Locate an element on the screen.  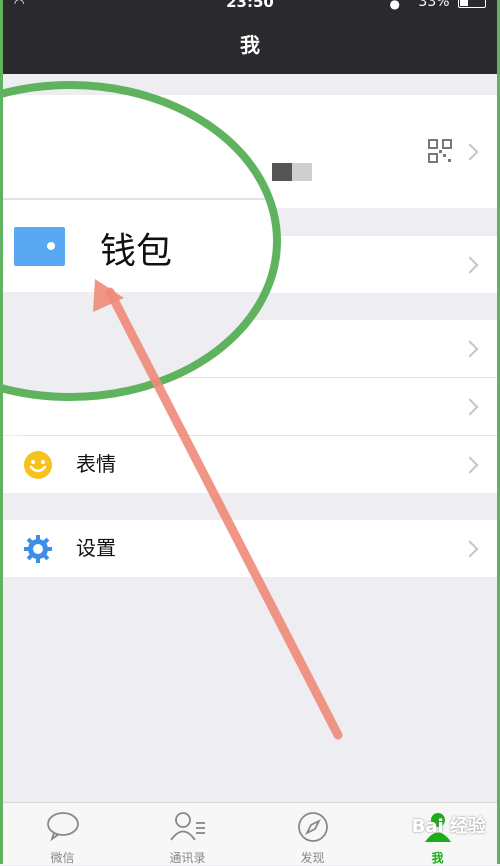
tab-chats: 微信 is located at coordinates (62, 834).